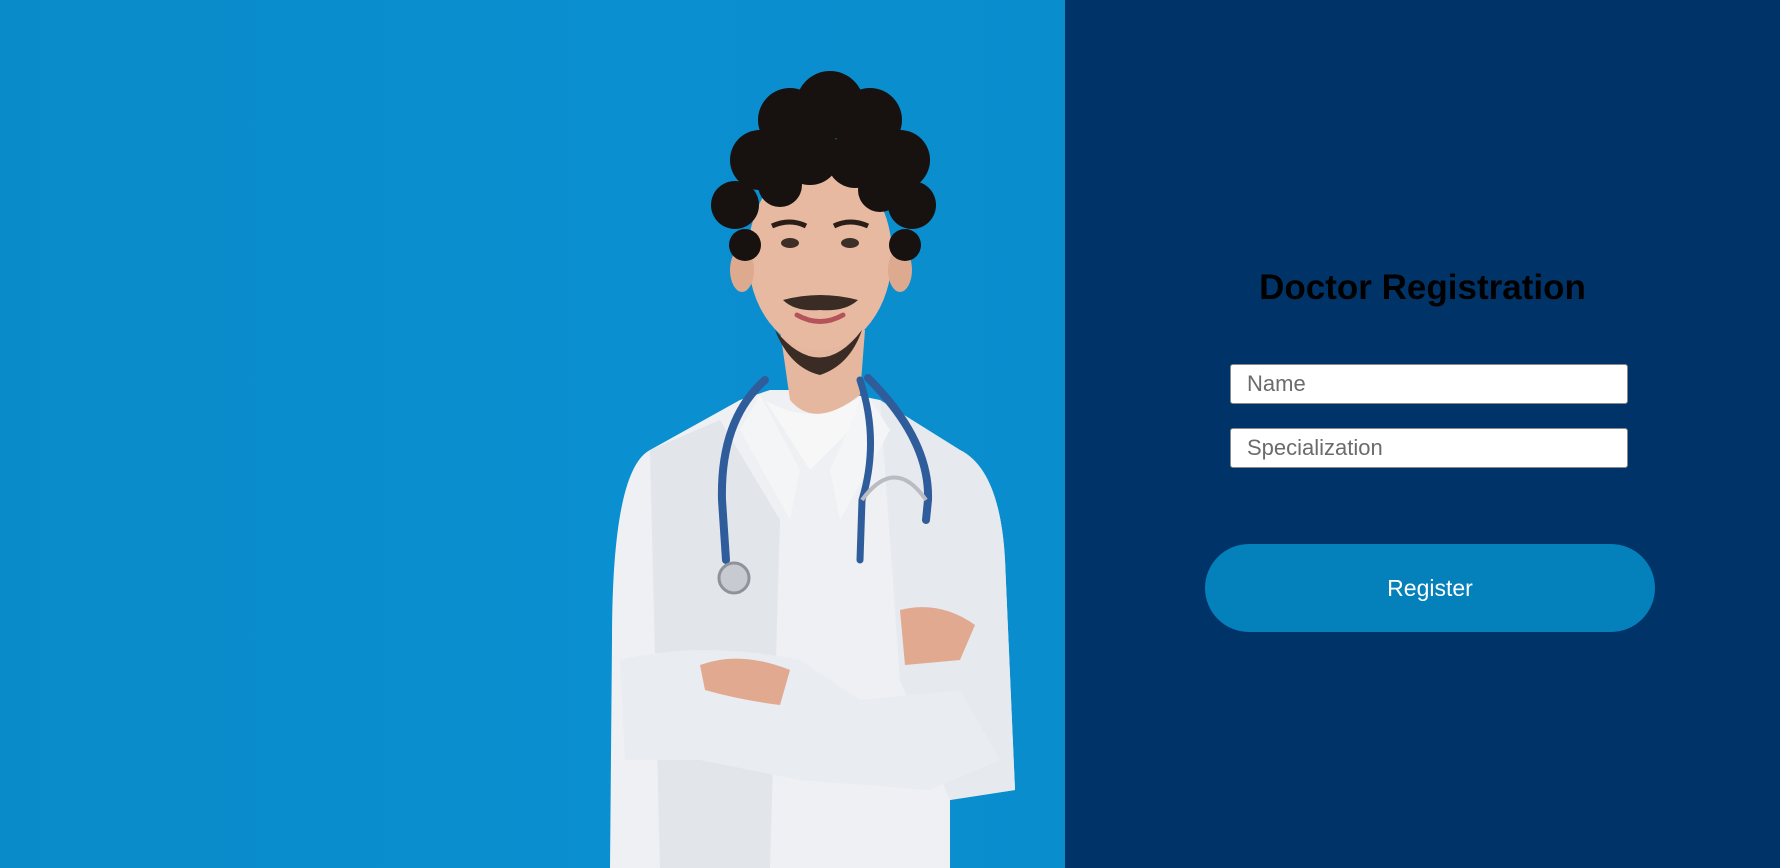 This screenshot has width=1780, height=868. I want to click on form-title: Doctor Registration, so click(1422, 287).